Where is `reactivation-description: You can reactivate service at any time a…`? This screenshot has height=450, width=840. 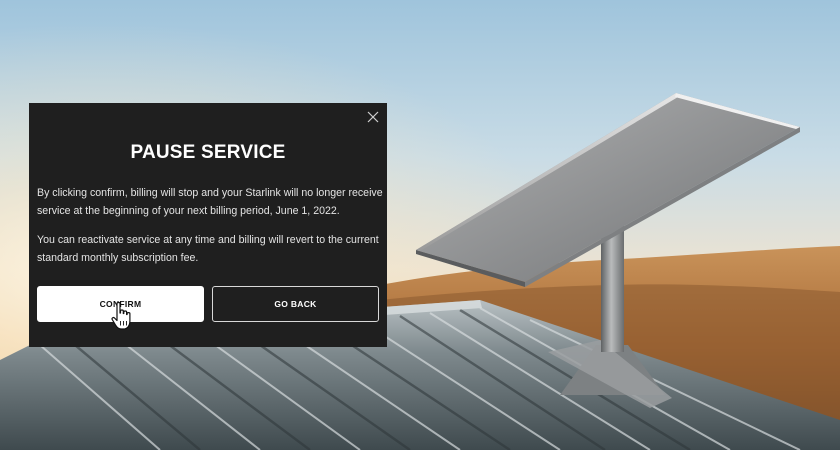
reactivation-description: You can reactivate service at any time a… is located at coordinates (208, 249).